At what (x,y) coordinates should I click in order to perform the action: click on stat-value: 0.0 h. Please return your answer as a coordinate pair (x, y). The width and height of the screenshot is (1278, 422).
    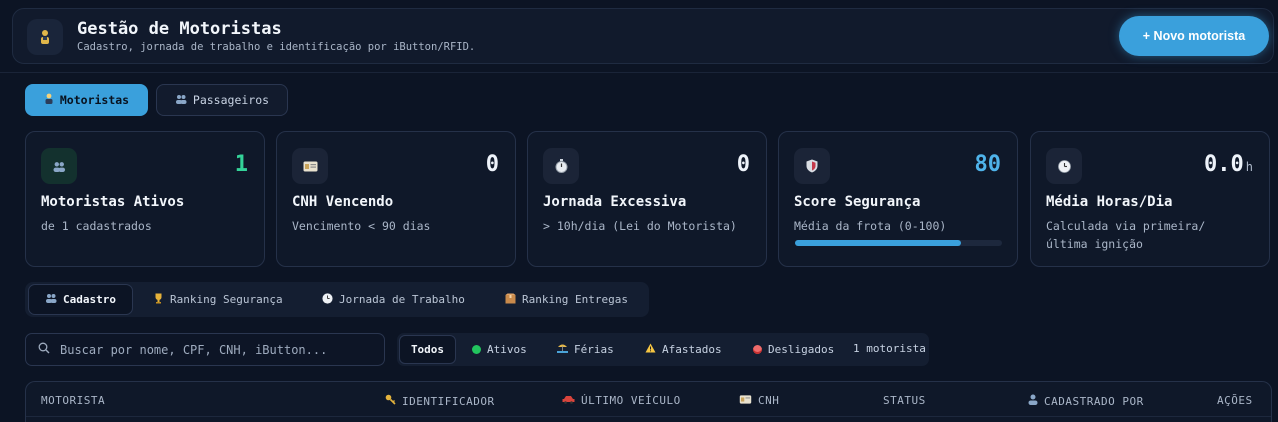
    Looking at the image, I should click on (1228, 164).